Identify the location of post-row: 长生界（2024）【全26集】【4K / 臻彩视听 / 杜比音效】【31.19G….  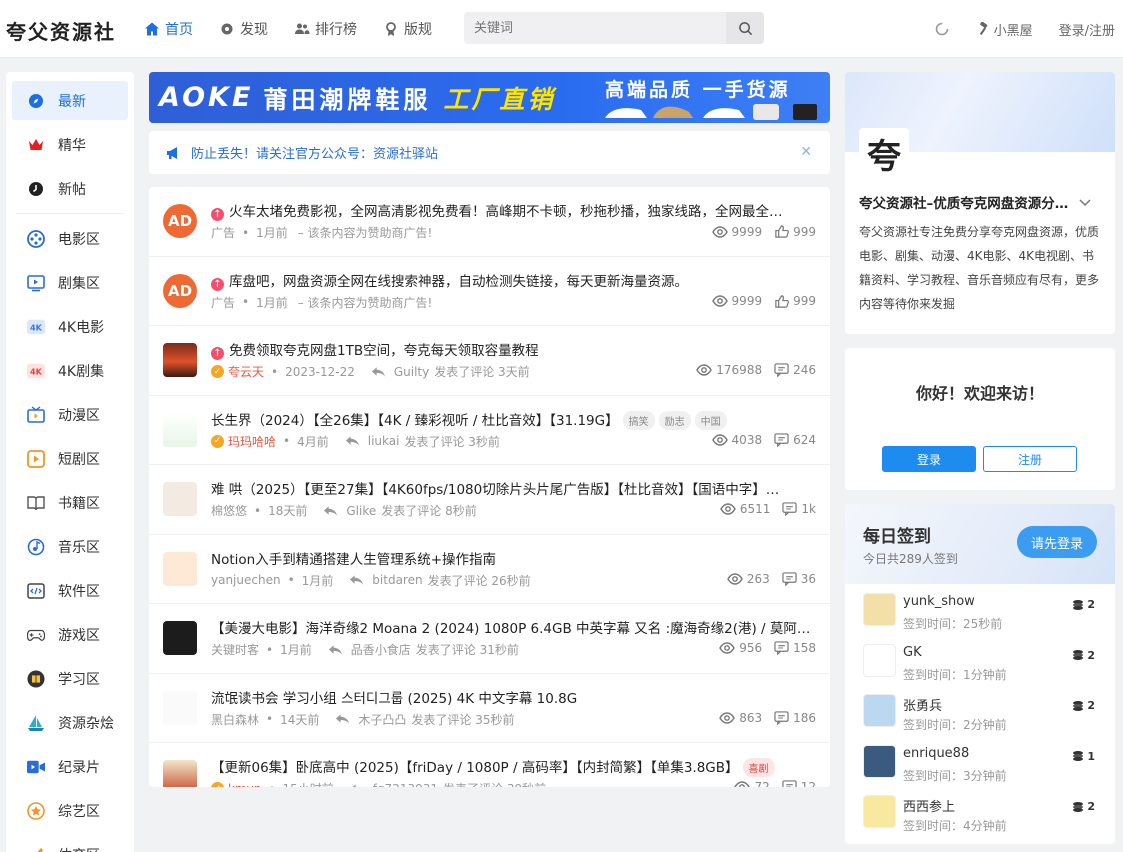
(489, 430).